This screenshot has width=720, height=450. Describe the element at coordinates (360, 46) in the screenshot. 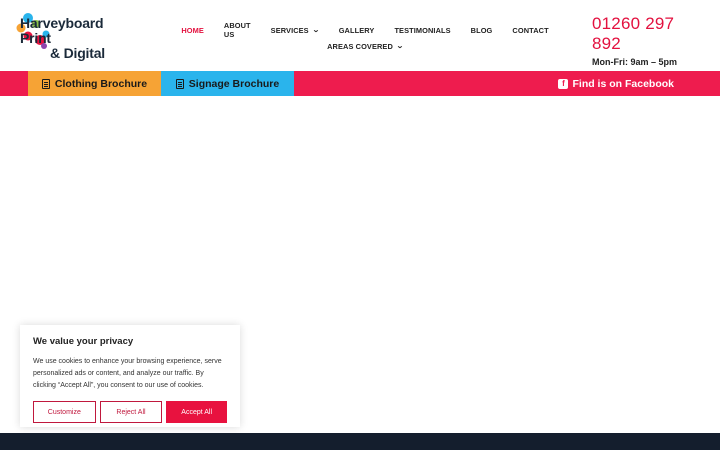

I see `nav-areas-covered-label: AREAS COVERED` at that location.